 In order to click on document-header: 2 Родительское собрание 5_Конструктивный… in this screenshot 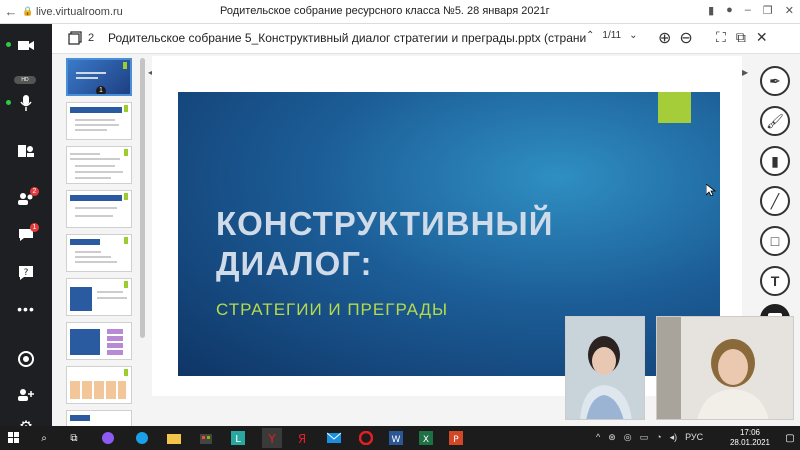, I will do `click(426, 39)`.